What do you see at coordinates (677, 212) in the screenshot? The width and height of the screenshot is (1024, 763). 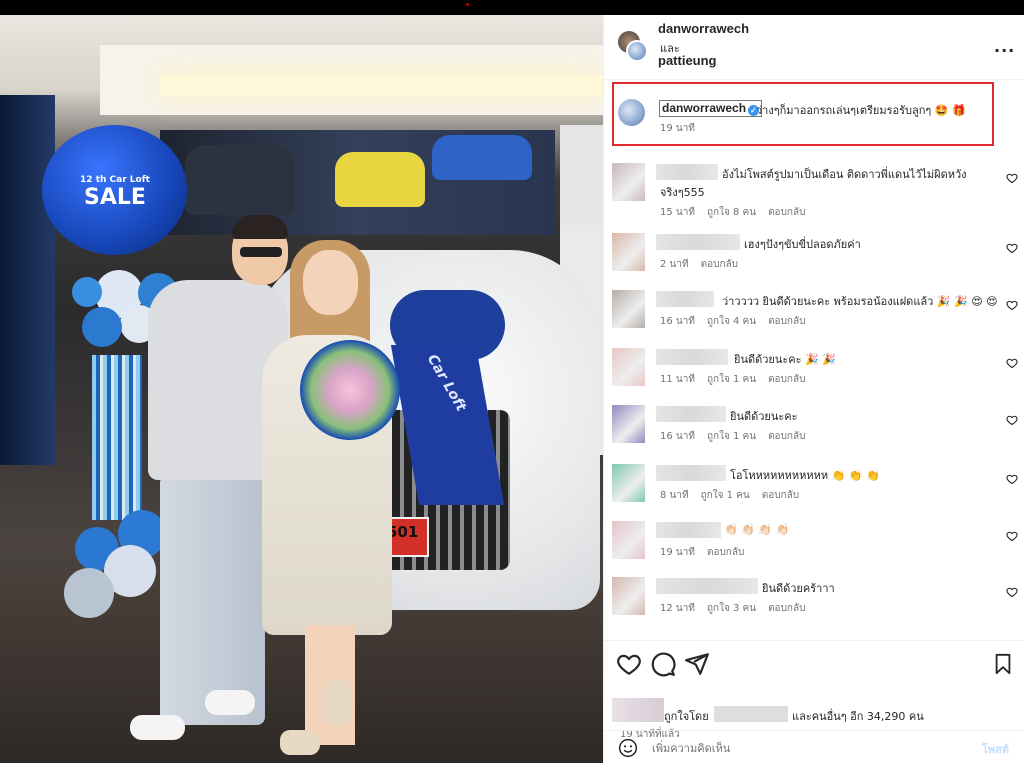 I see `comment-time: 15 นาที` at bounding box center [677, 212].